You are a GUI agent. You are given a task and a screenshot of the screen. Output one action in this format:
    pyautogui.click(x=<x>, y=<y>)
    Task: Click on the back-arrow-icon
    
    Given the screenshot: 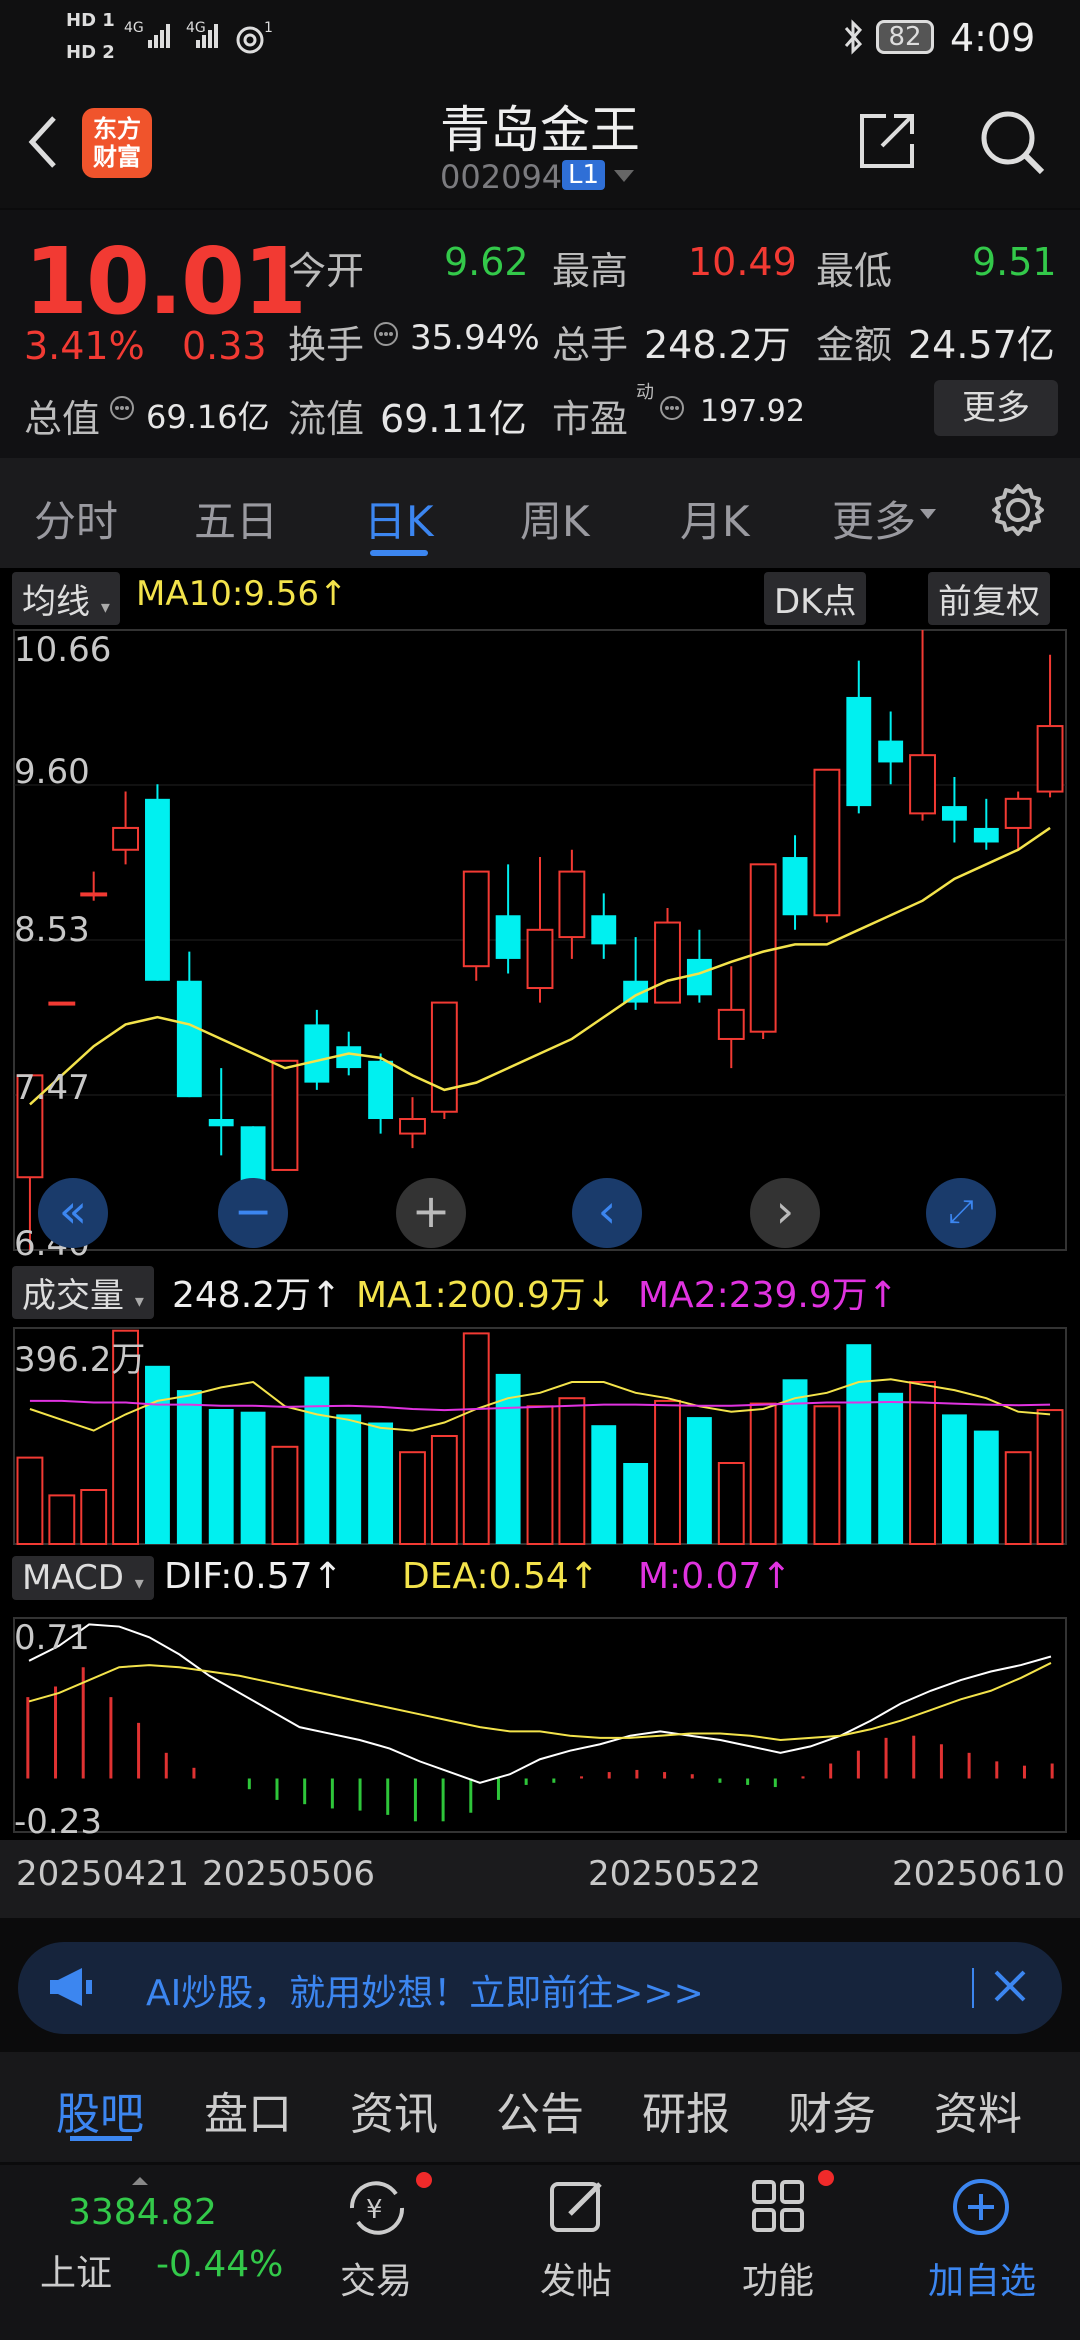 What is the action you would take?
    pyautogui.click(x=42, y=144)
    